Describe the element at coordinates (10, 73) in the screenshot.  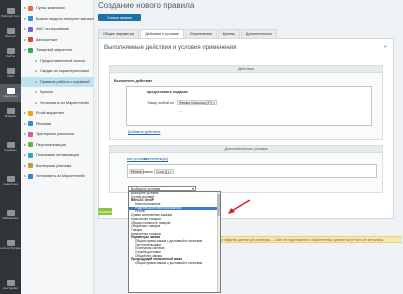
I see `rail-item-3: CRM` at that location.